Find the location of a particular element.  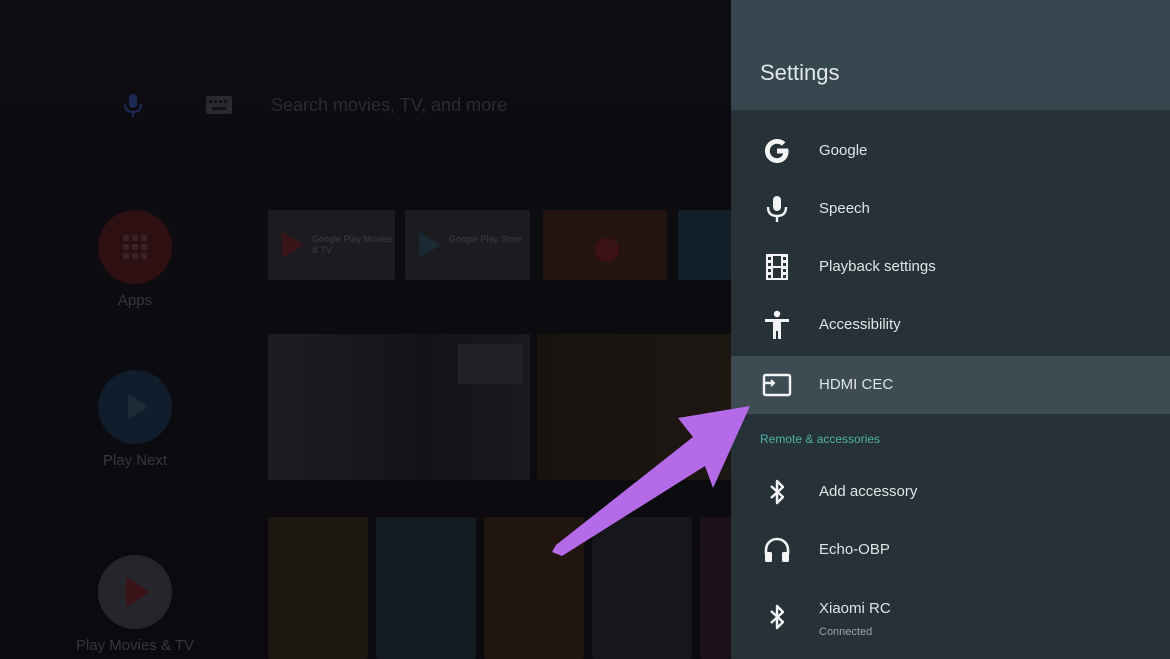

settings-item-hdmi-cec: HDMI CEC is located at coordinates (950, 385).